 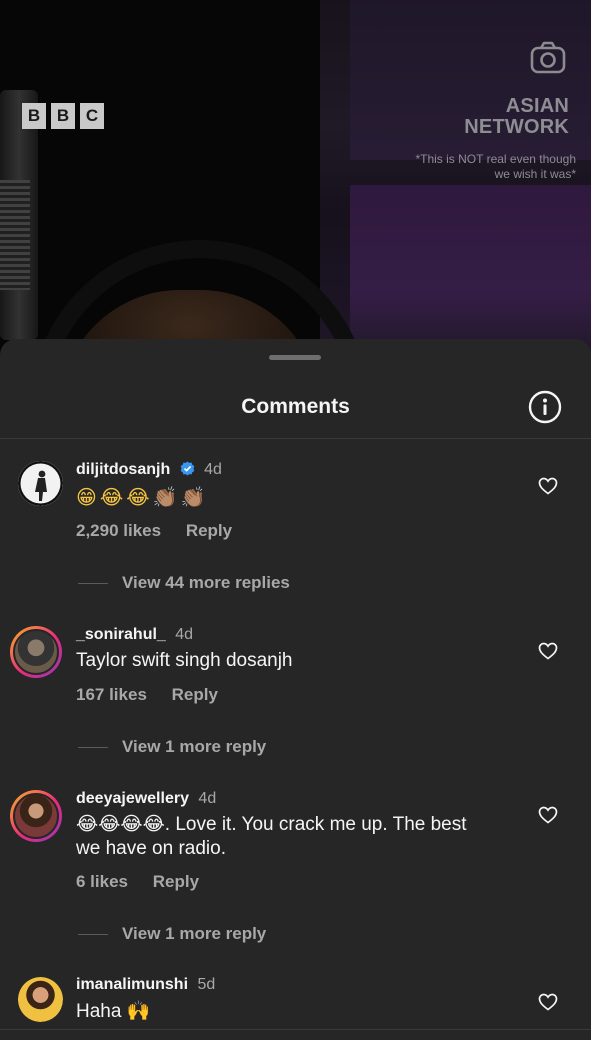 I want to click on comment-meta: 6 likes Reply, so click(x=137, y=882).